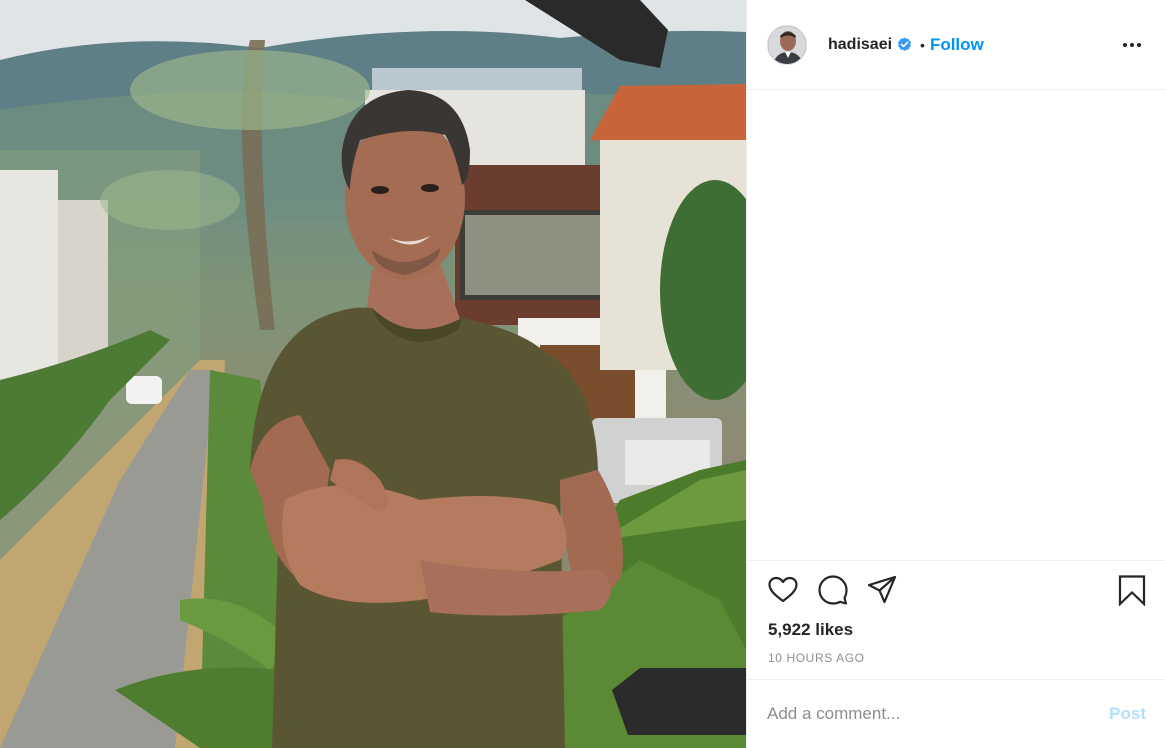  What do you see at coordinates (816, 658) in the screenshot?
I see `post-timestamp: 10 HOURS AGO` at bounding box center [816, 658].